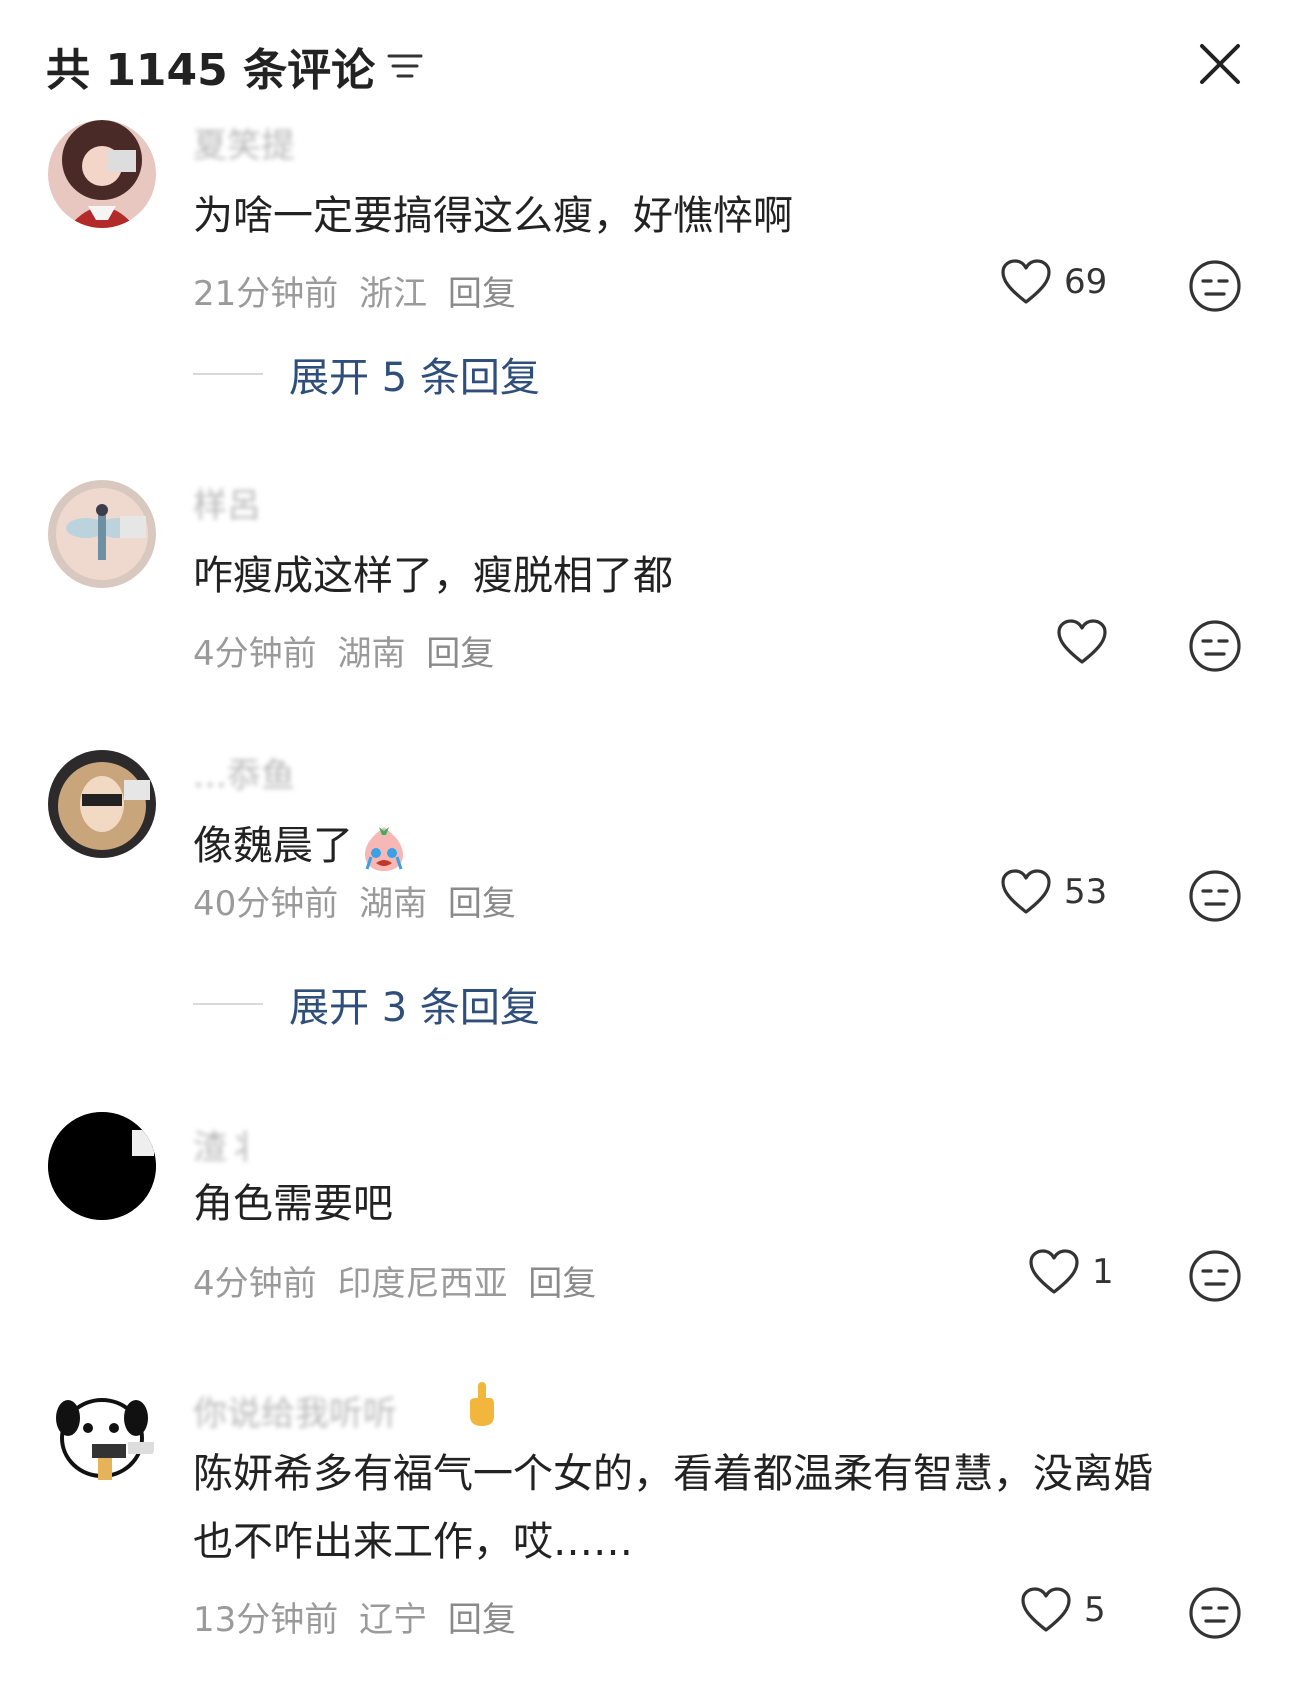  What do you see at coordinates (244, 772) in the screenshot?
I see `username: …忝鱼` at bounding box center [244, 772].